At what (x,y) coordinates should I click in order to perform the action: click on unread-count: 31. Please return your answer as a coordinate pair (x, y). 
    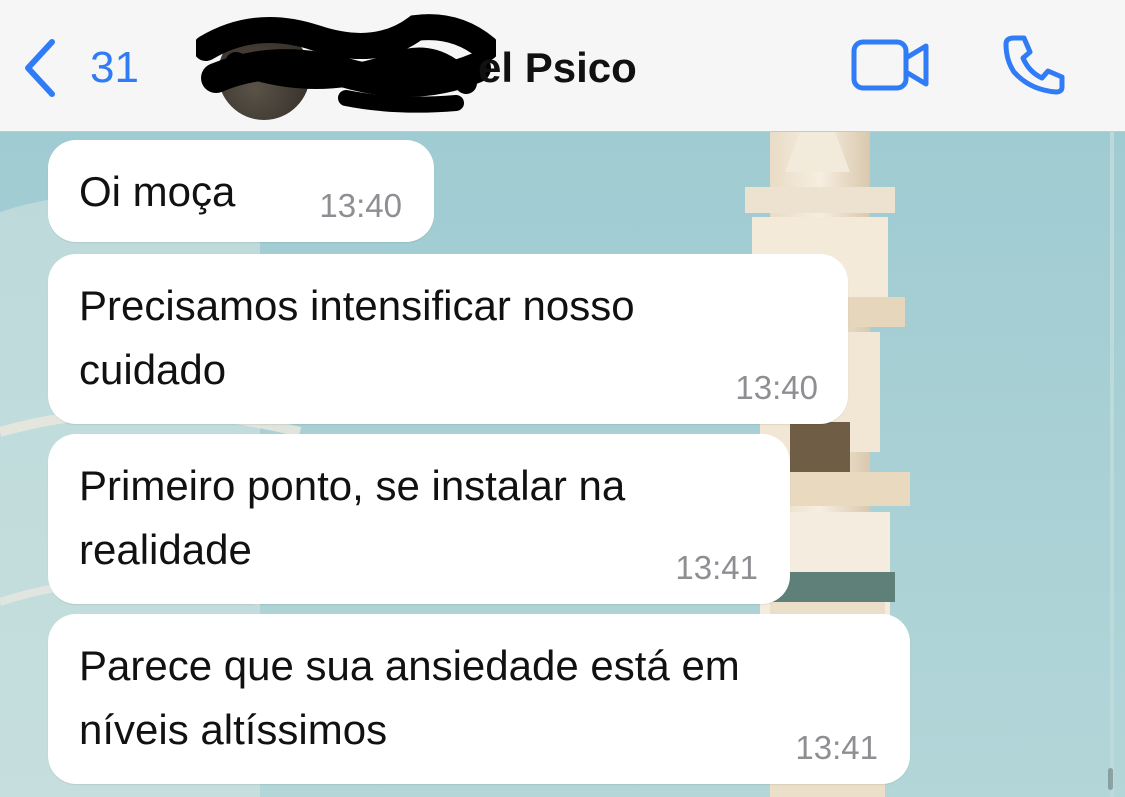
    Looking at the image, I should click on (114, 67).